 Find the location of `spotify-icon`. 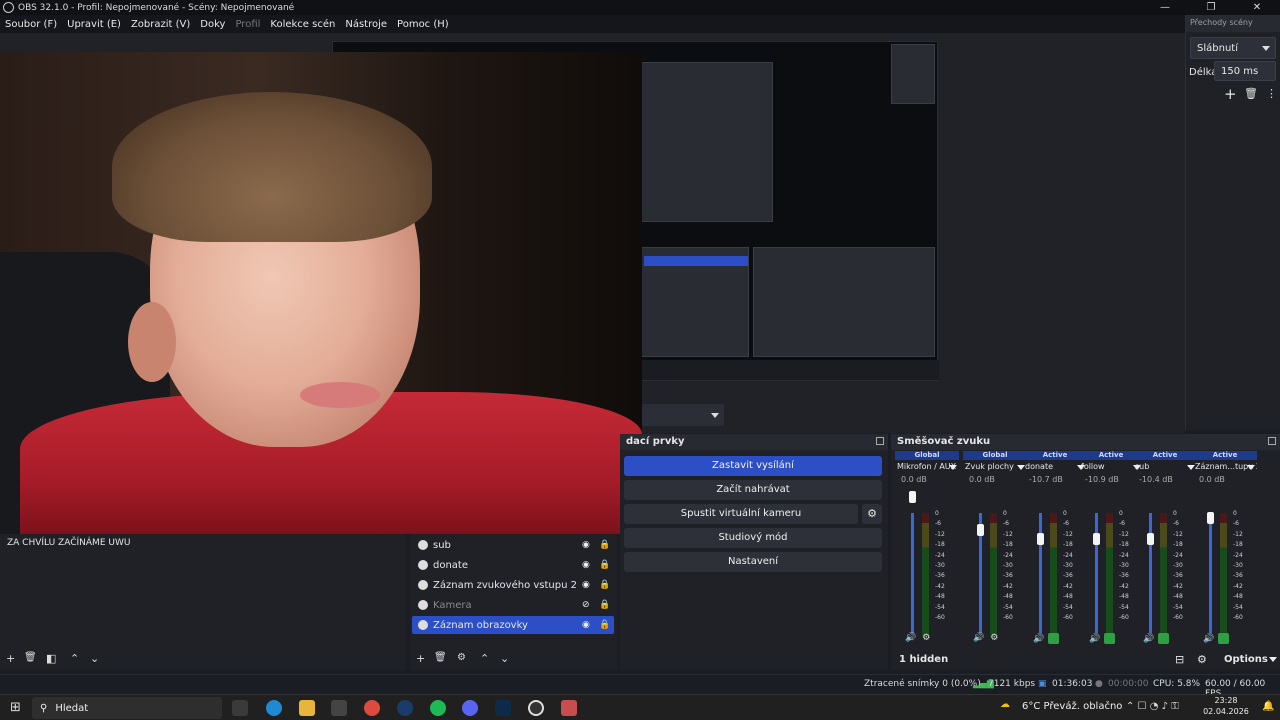

spotify-icon is located at coordinates (438, 708).